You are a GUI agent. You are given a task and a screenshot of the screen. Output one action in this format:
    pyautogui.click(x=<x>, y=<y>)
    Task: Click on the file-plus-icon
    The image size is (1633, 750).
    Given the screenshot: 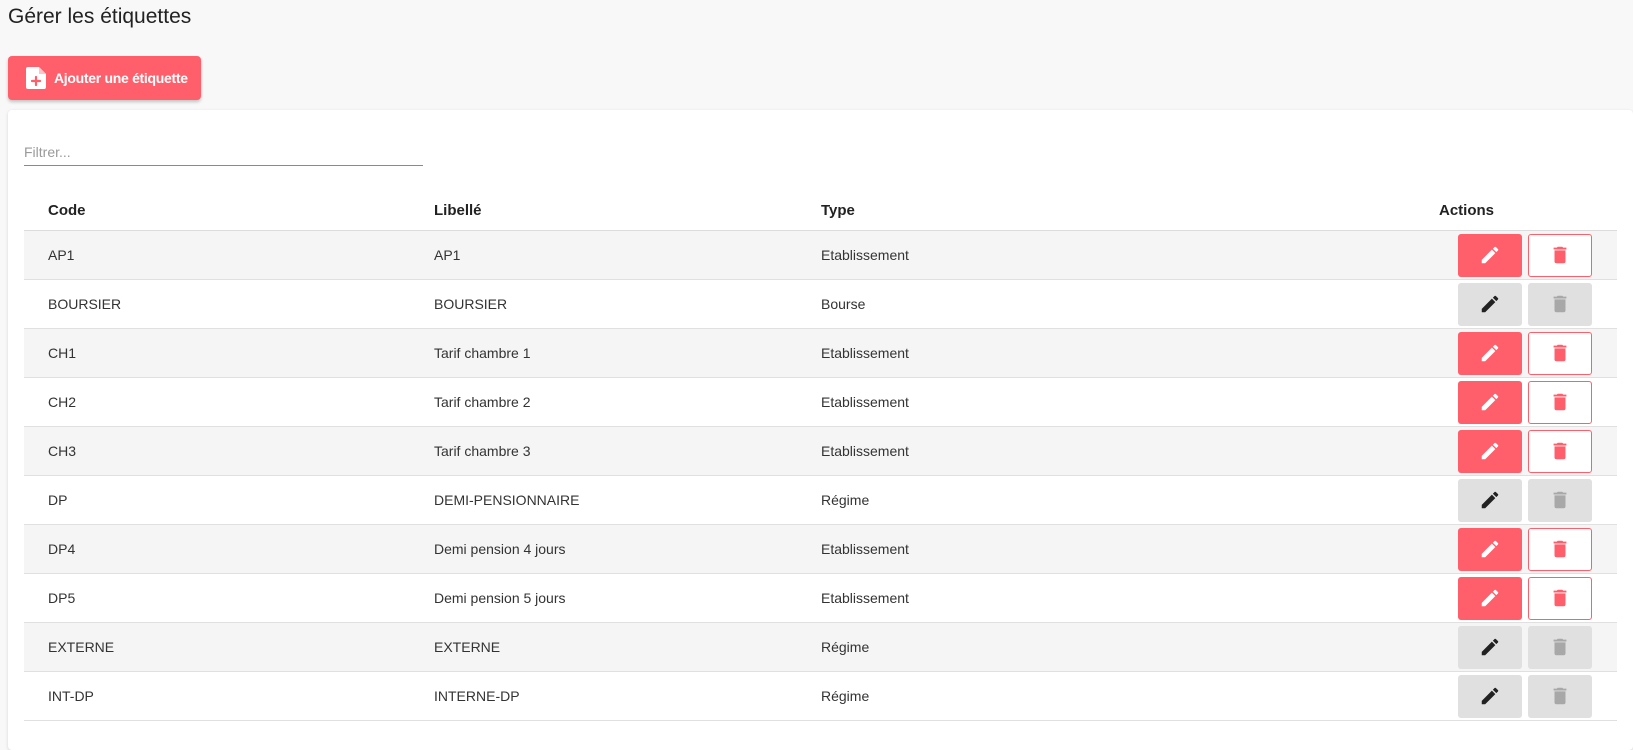 What is the action you would take?
    pyautogui.click(x=36, y=78)
    